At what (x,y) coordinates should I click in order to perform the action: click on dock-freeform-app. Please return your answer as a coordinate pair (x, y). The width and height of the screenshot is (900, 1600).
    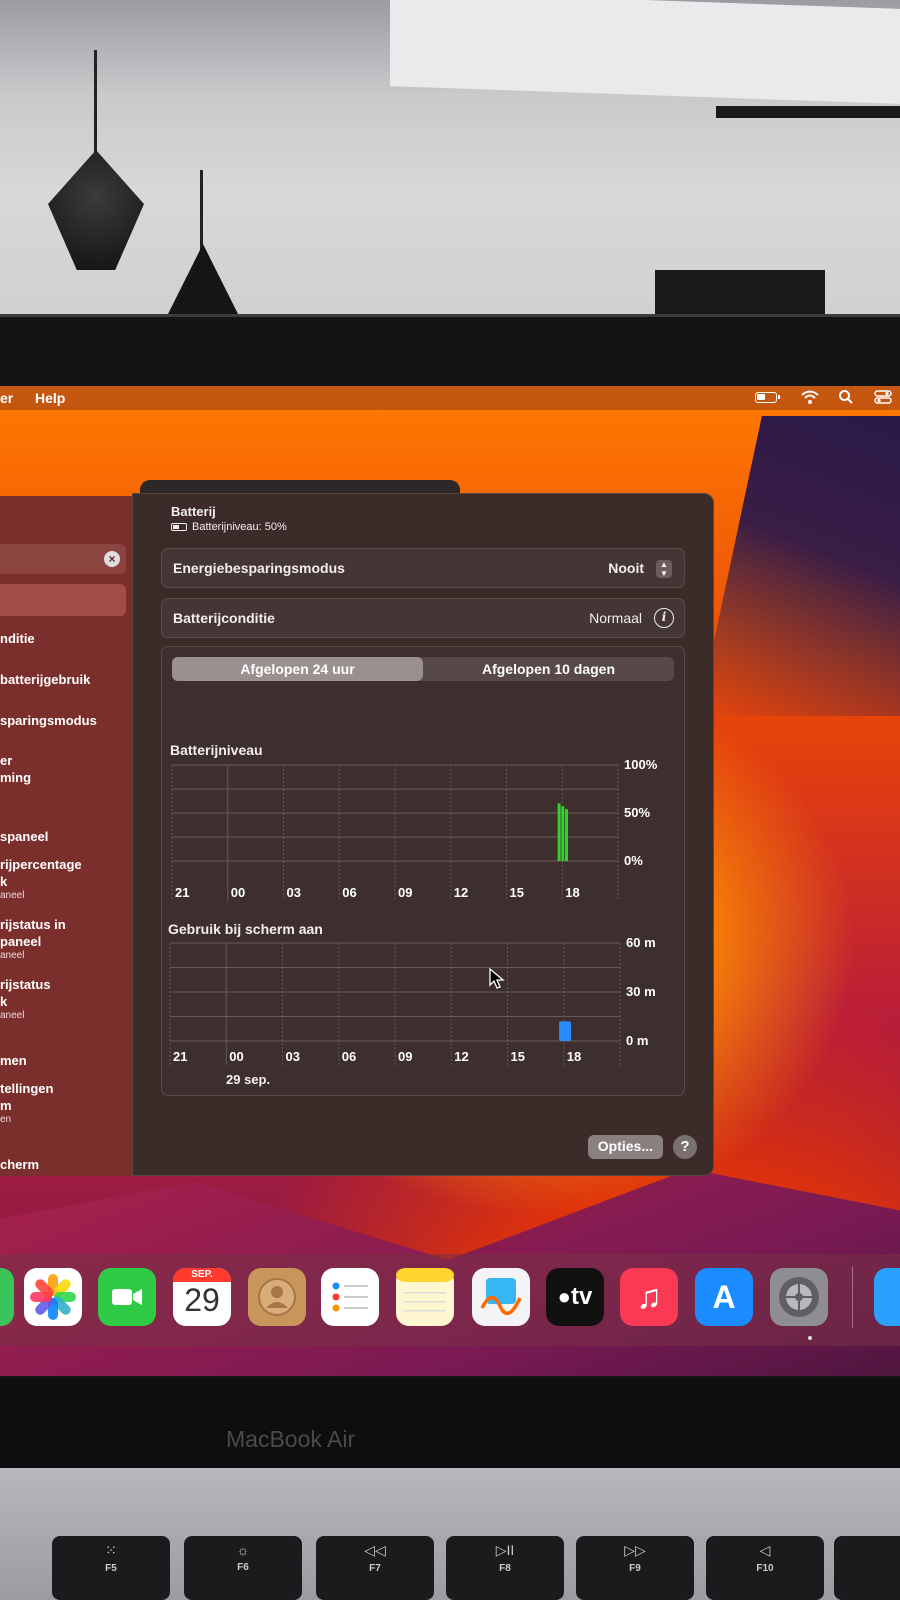
    Looking at the image, I should click on (501, 1297).